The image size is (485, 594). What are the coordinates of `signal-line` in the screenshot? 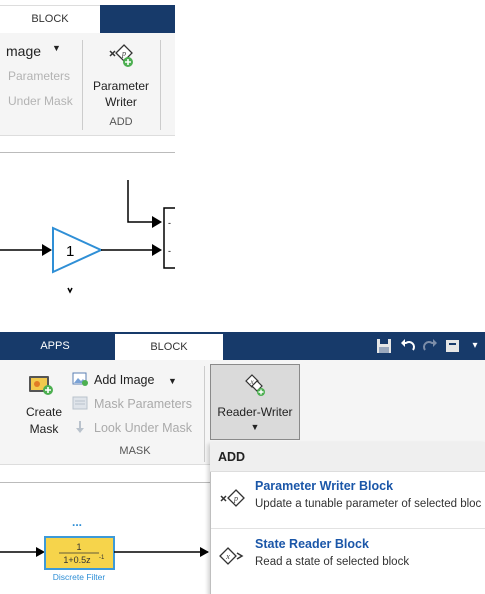 It's located at (139, 201).